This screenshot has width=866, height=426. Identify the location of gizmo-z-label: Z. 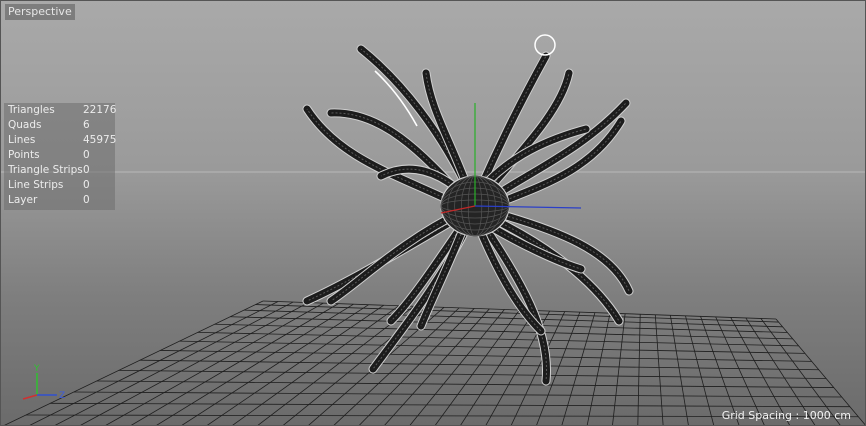
(62, 396).